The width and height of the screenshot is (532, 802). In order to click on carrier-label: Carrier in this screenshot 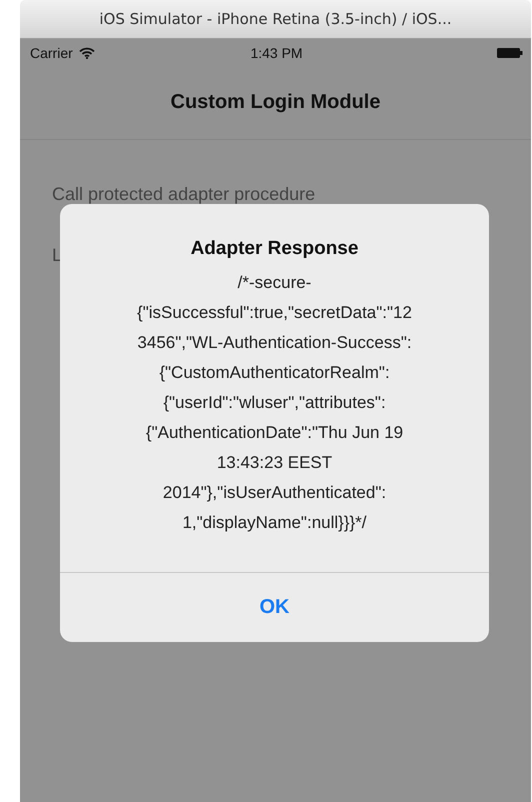, I will do `click(51, 53)`.